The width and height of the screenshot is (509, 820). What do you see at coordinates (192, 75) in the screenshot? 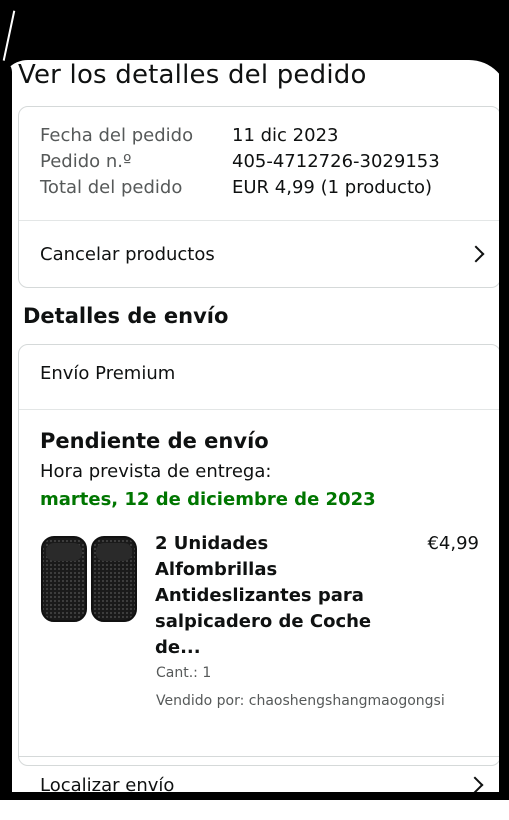
I see `page-title: Ver los detalles del pedido` at bounding box center [192, 75].